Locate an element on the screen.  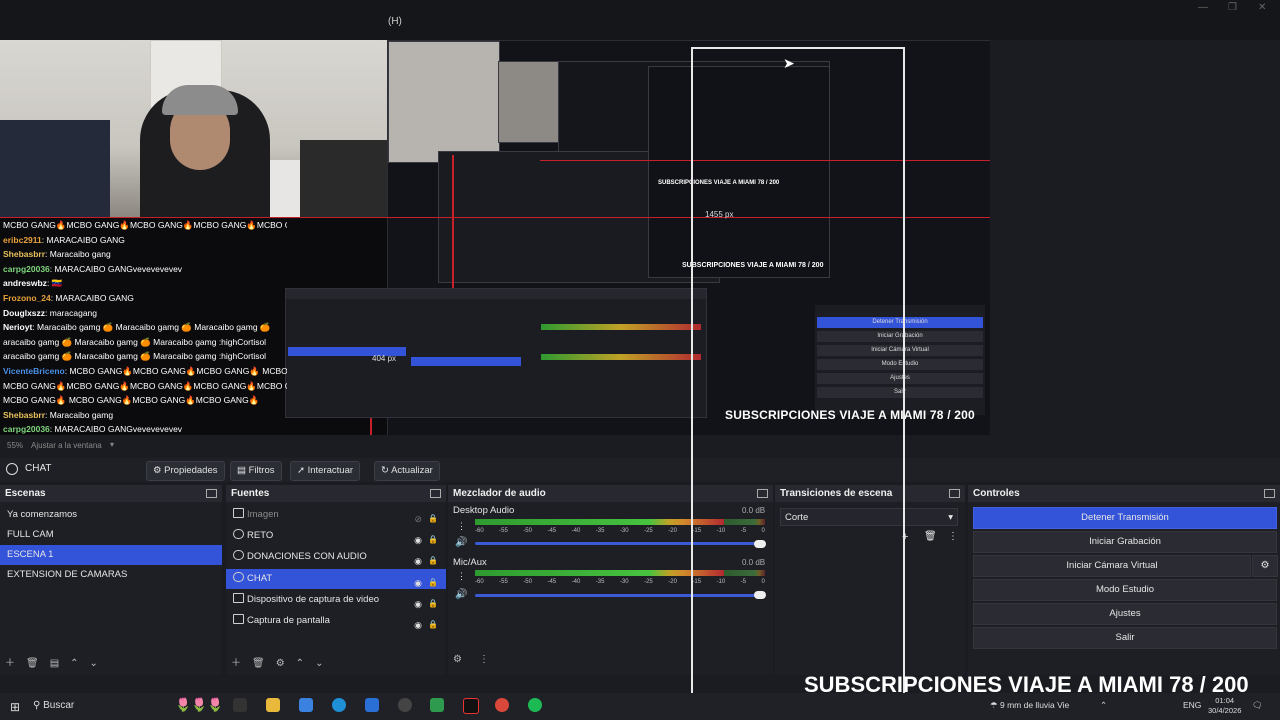
task-view-icon is located at coordinates (240, 705).